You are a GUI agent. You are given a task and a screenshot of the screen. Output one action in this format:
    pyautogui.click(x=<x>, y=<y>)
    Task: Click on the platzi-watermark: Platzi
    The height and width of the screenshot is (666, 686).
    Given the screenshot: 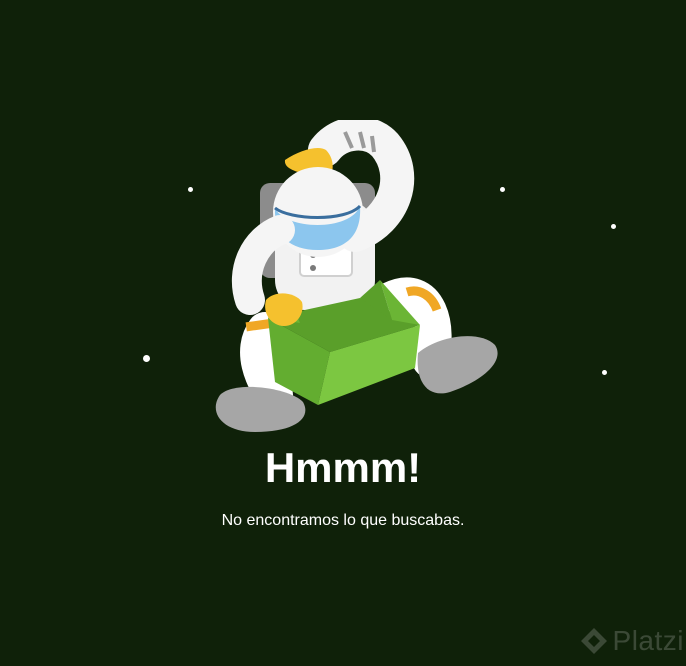 What is the action you would take?
    pyautogui.click(x=631, y=640)
    